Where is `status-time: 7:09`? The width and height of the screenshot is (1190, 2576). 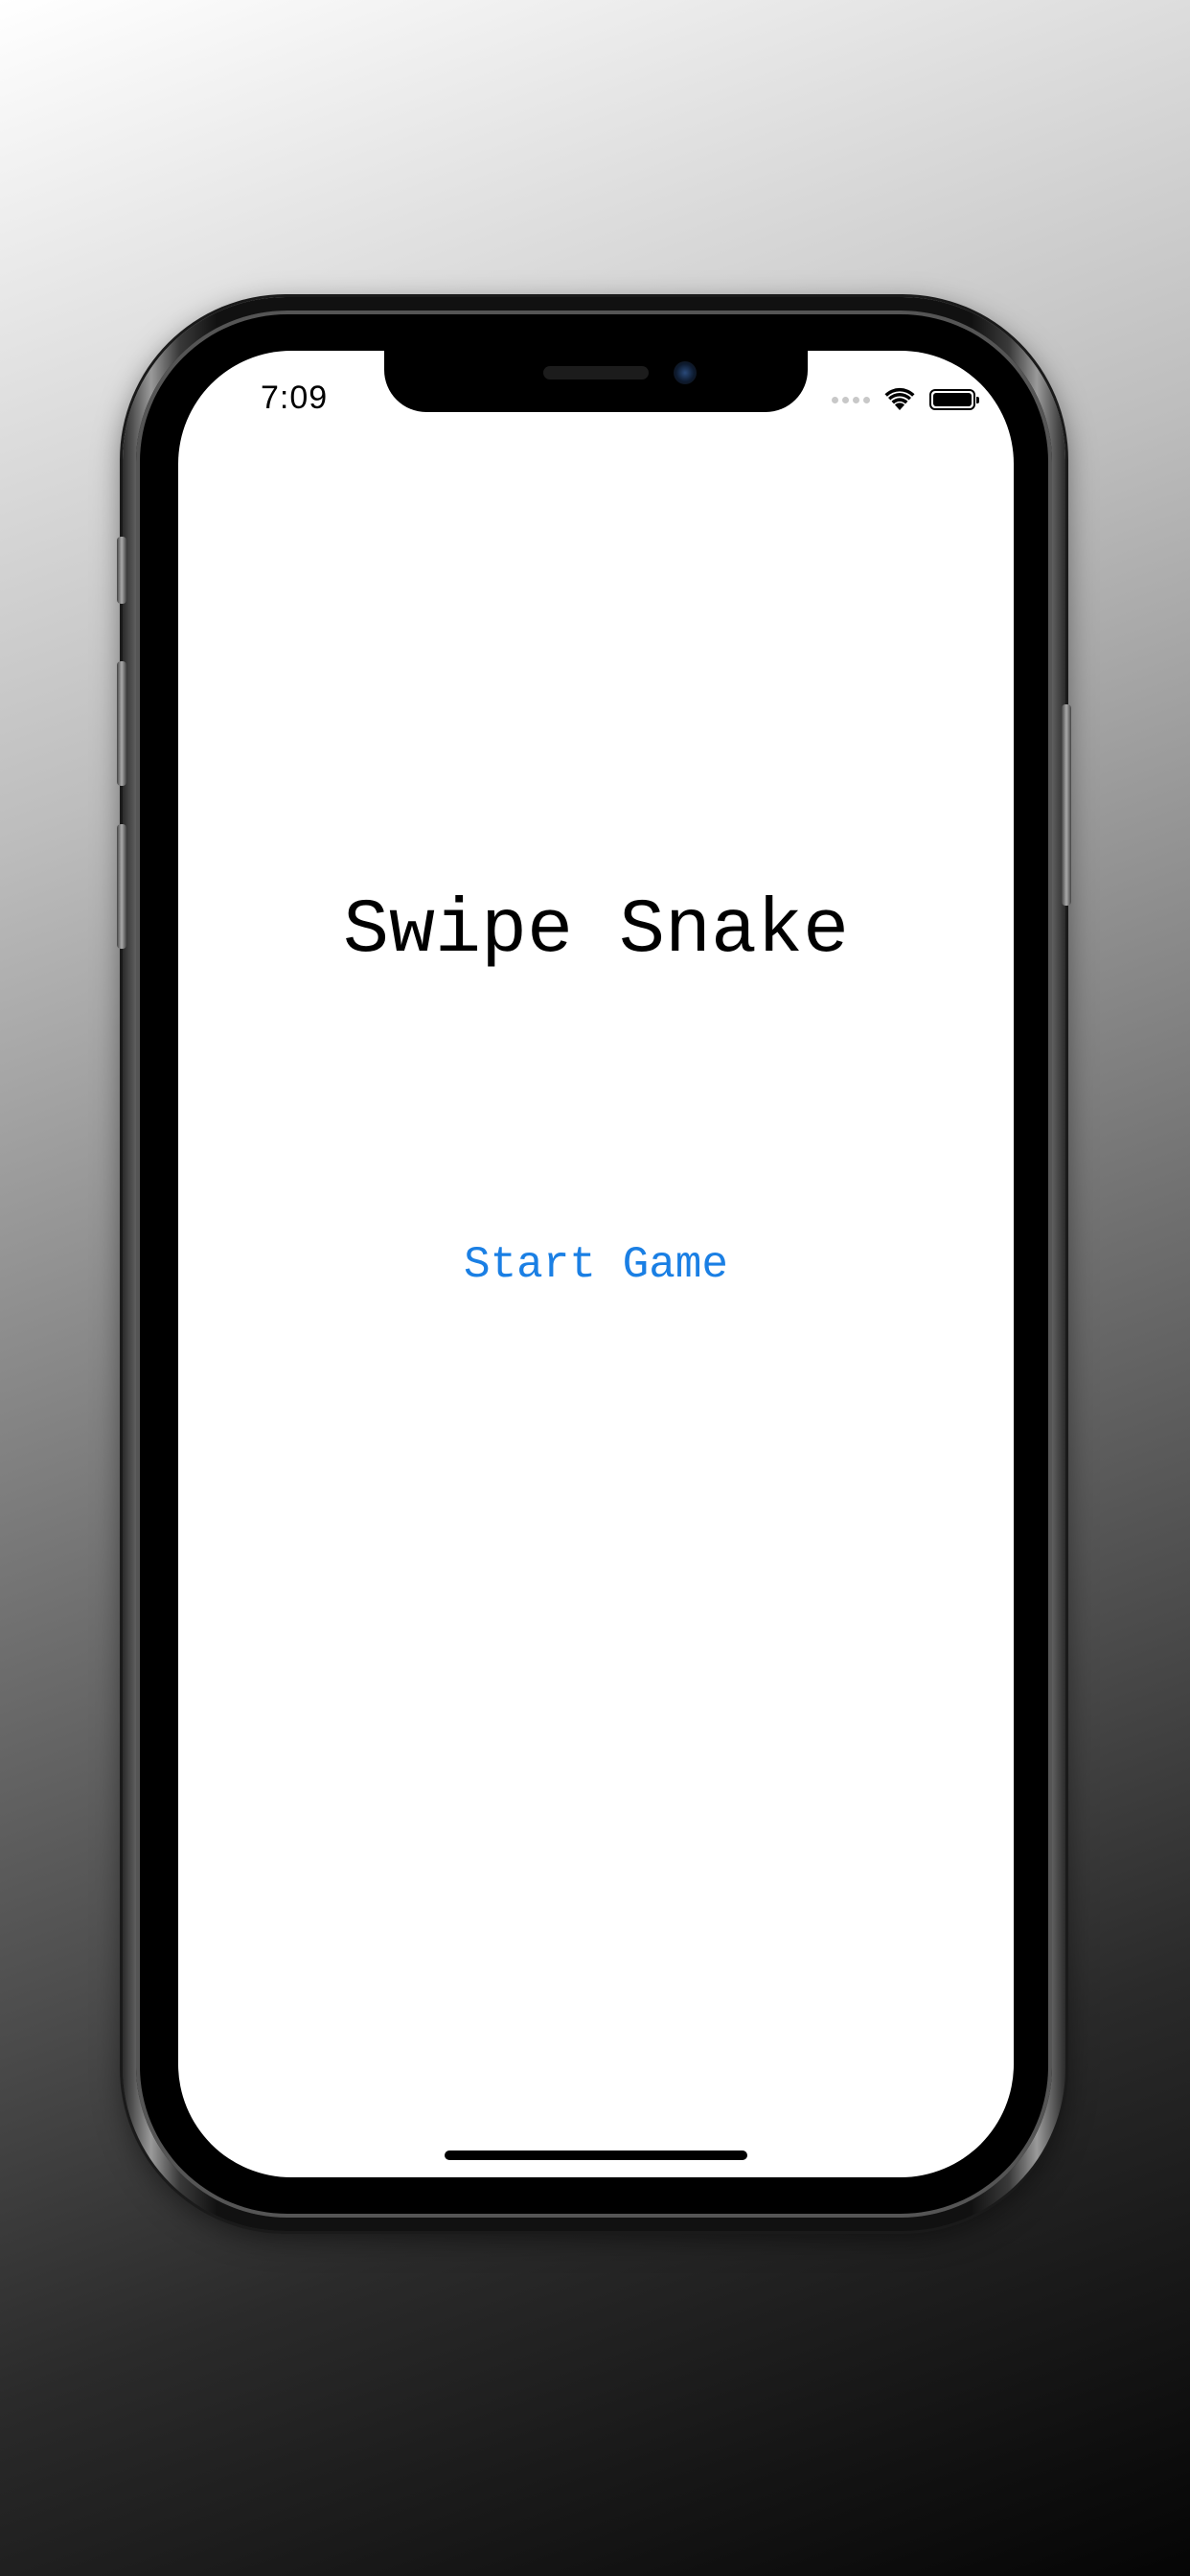
status-time: 7:09 is located at coordinates (295, 398).